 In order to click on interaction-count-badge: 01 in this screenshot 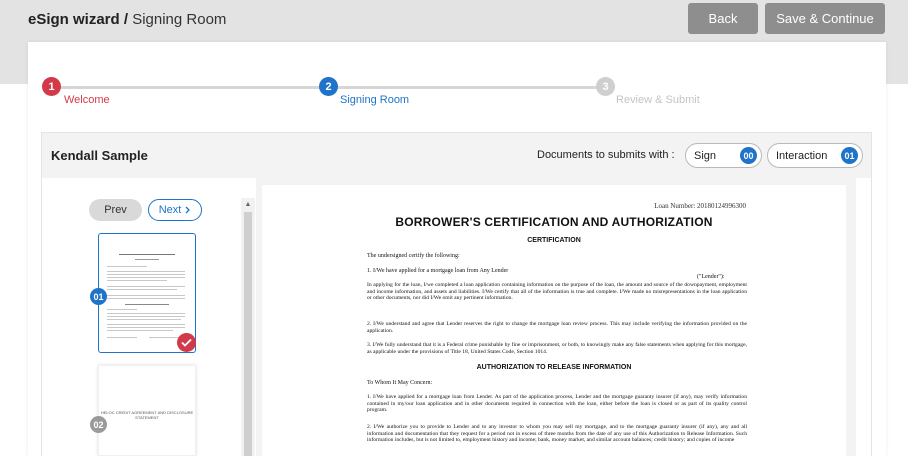, I will do `click(849, 155)`.